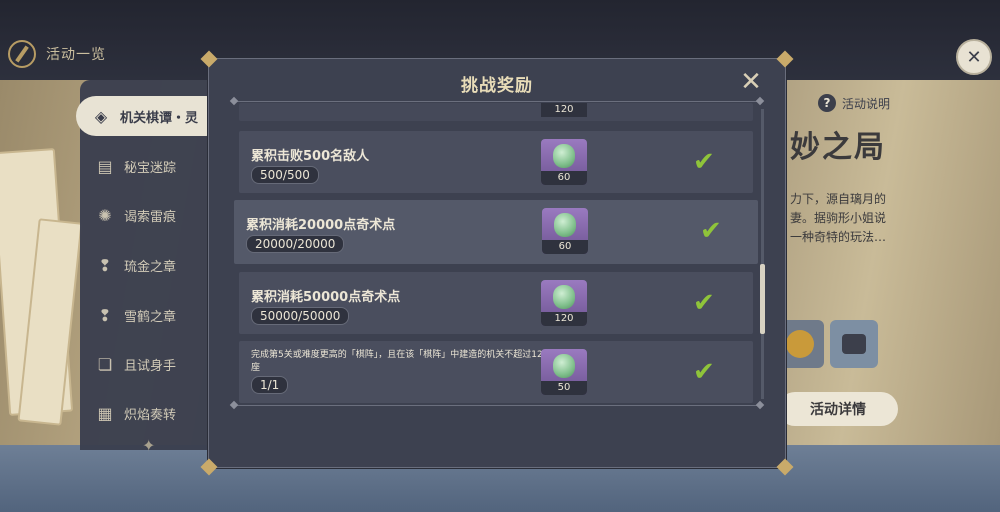  I want to click on sidebar-item-flame: ▦ 炽焰奏转, so click(150, 413).